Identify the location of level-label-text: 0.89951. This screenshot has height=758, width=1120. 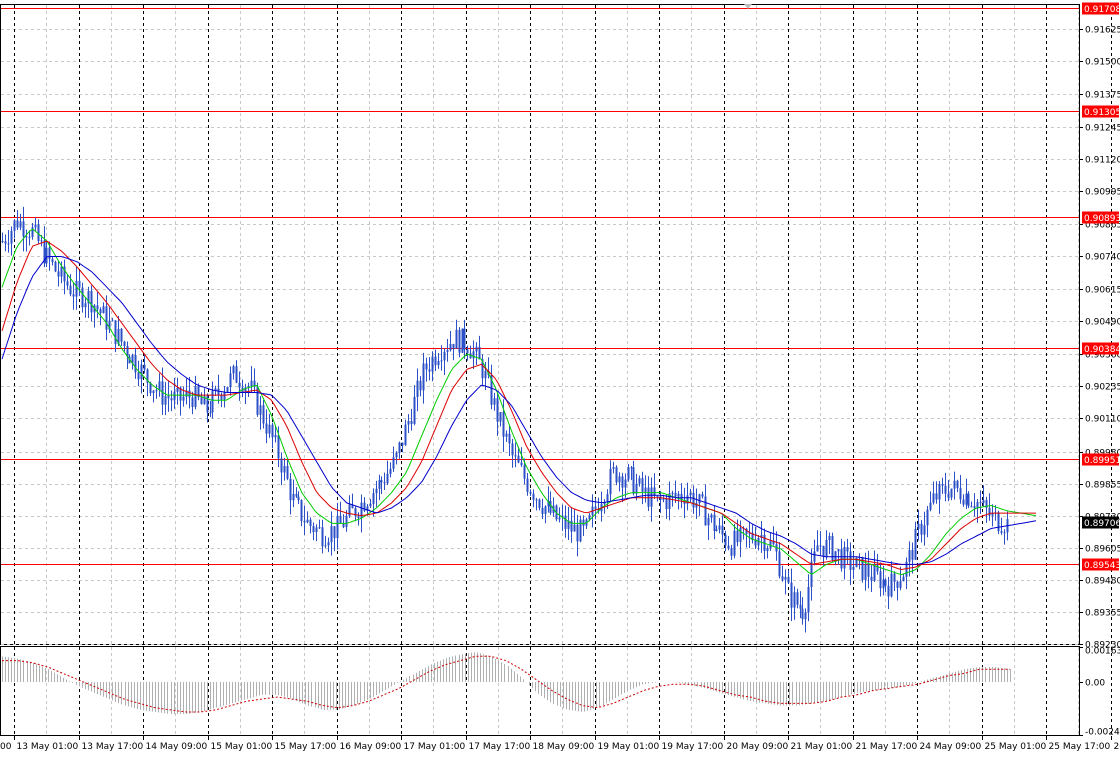
(1102, 461).